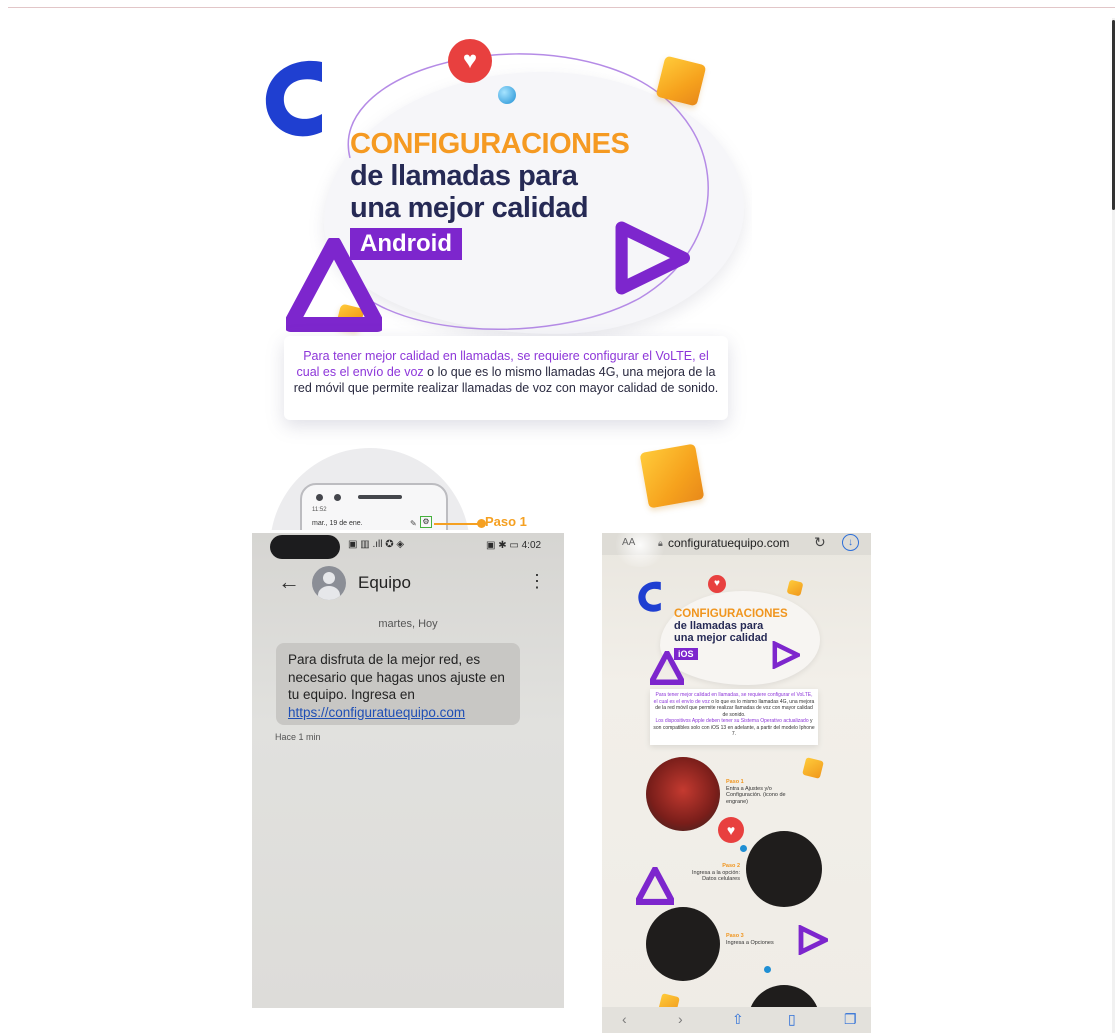 The width and height of the screenshot is (1115, 1033). What do you see at coordinates (660, 543) in the screenshot?
I see `lock-icon: 🔒︎` at bounding box center [660, 543].